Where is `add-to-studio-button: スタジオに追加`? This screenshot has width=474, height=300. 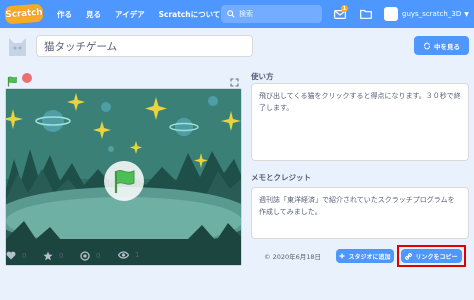
add-to-studio-button: スタジオに追加 is located at coordinates (365, 256).